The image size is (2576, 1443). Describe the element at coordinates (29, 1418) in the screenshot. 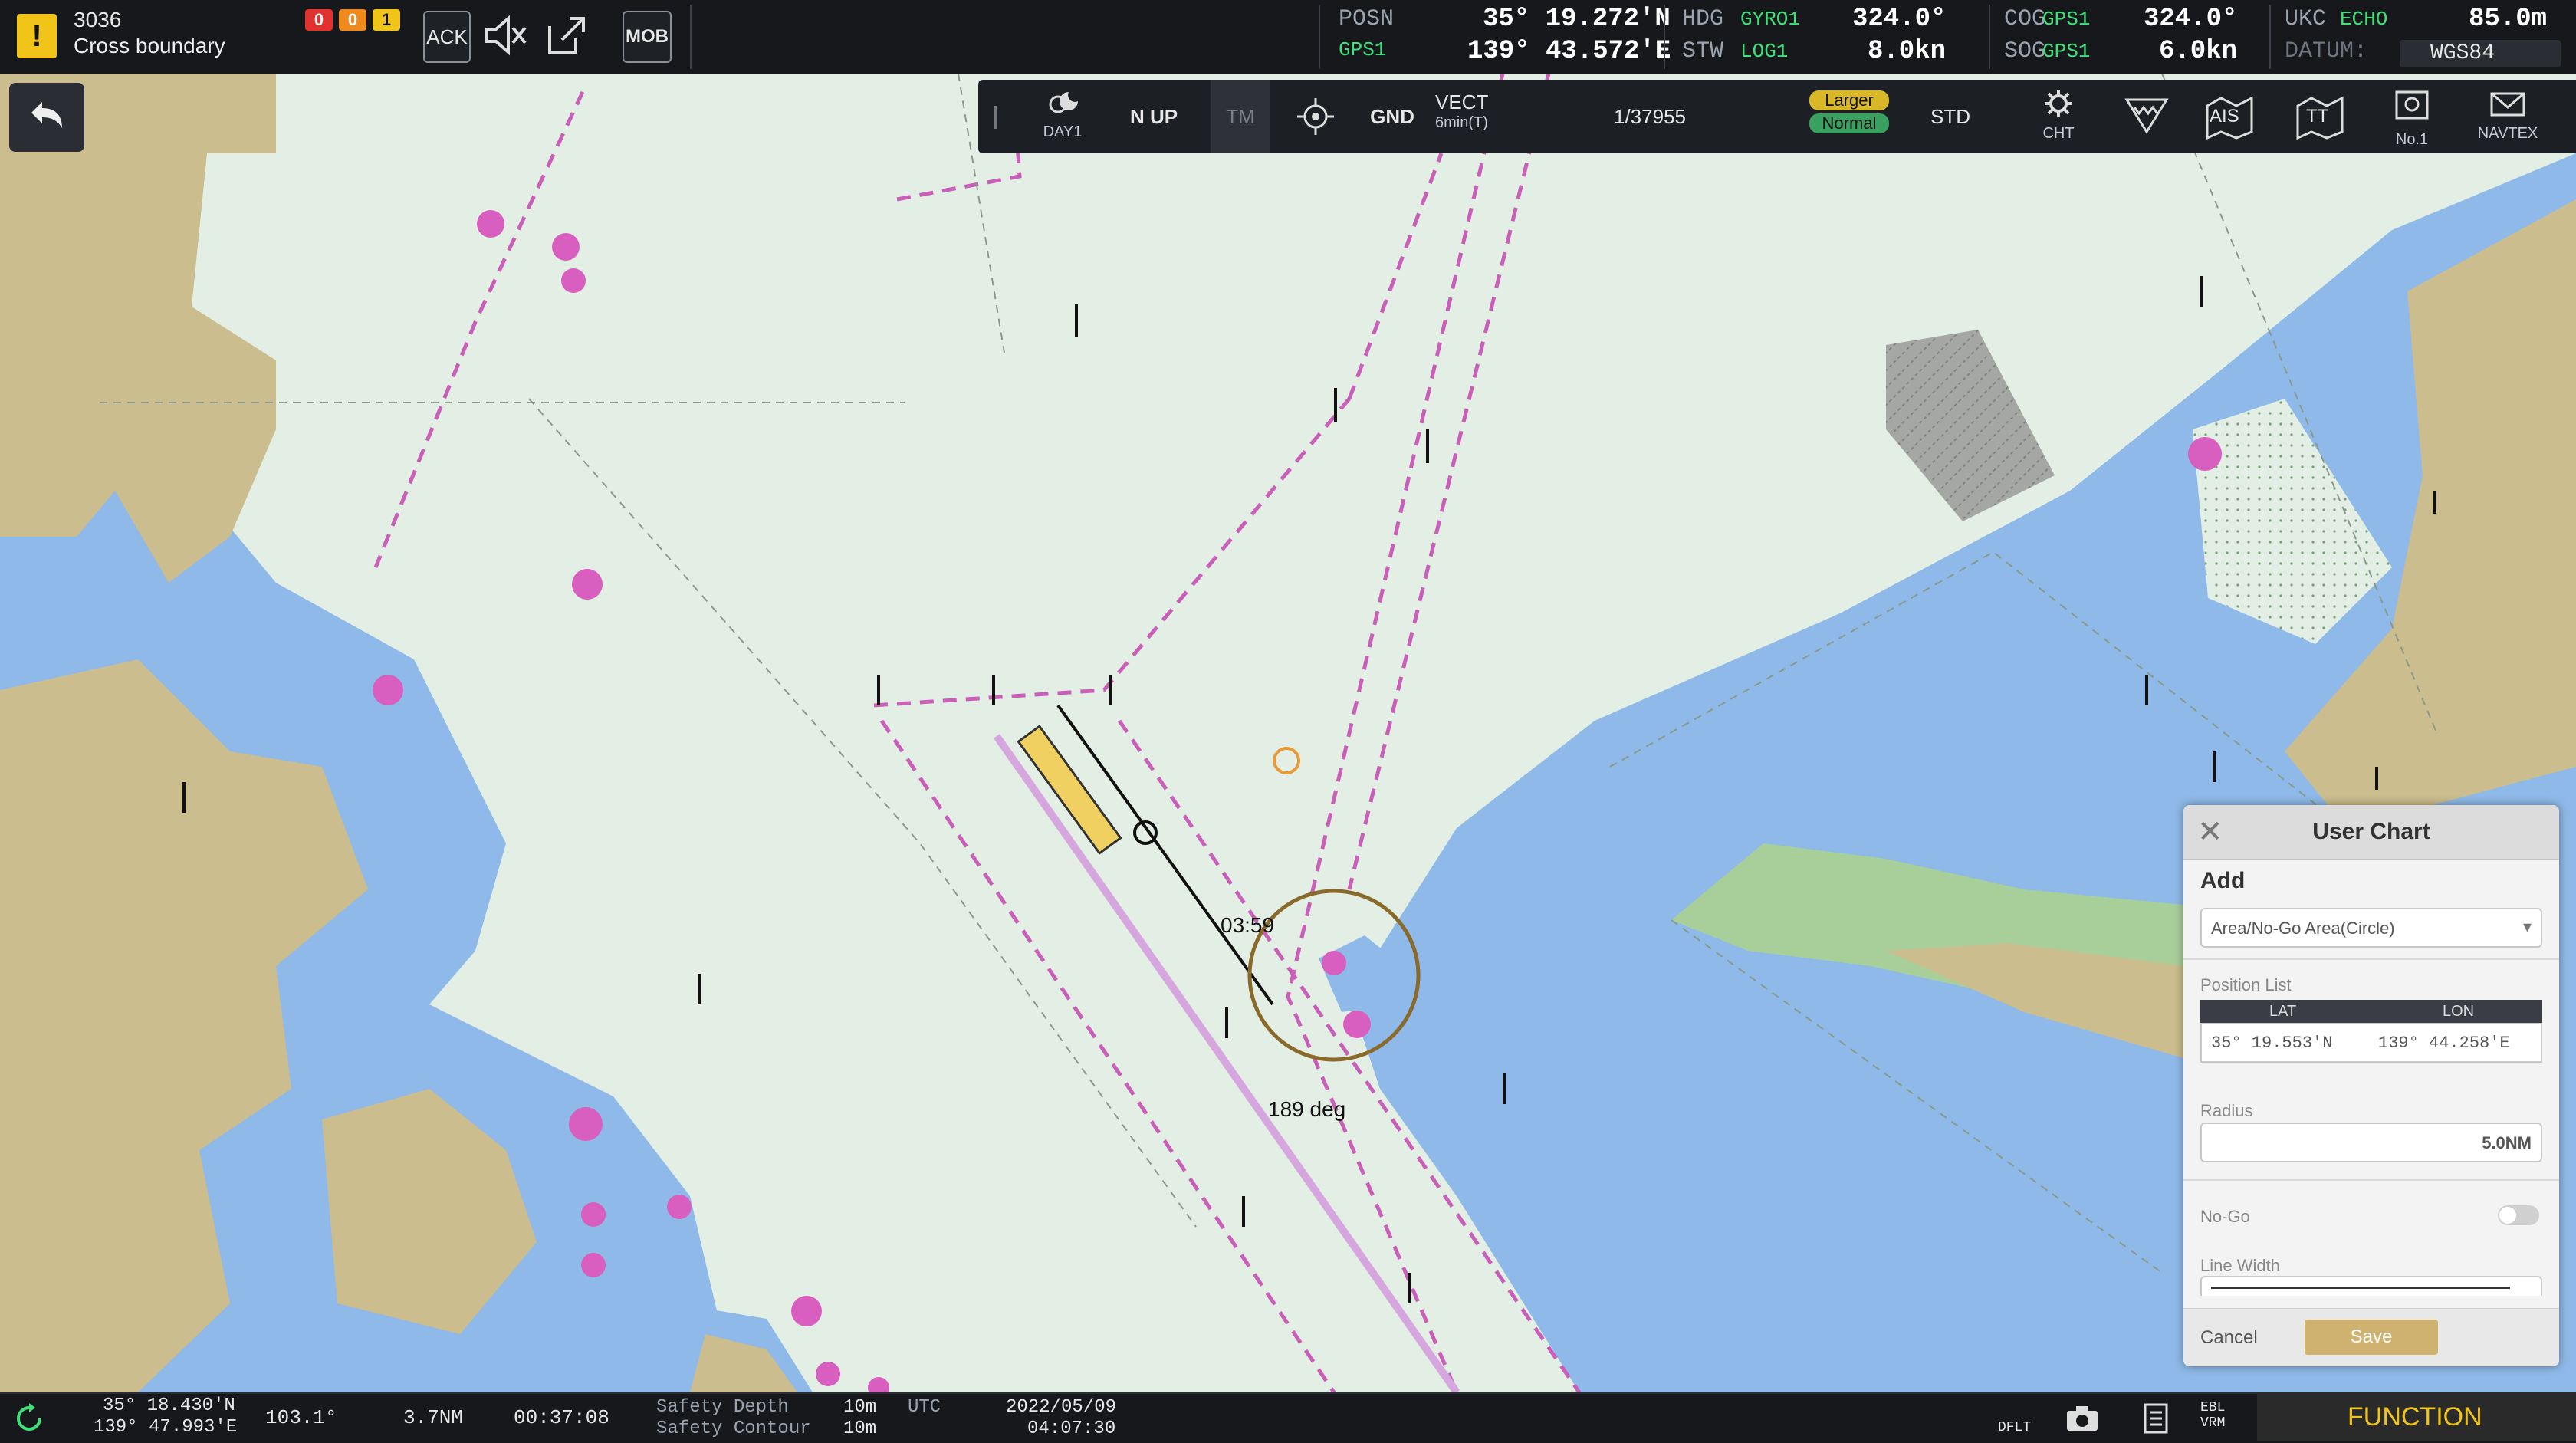

I see `refresh-icon` at that location.